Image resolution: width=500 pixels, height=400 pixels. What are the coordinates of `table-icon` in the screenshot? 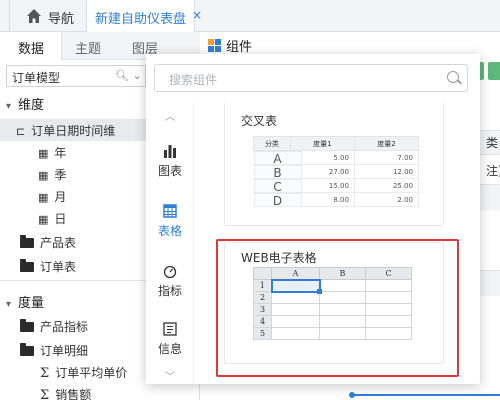 It's located at (170, 211).